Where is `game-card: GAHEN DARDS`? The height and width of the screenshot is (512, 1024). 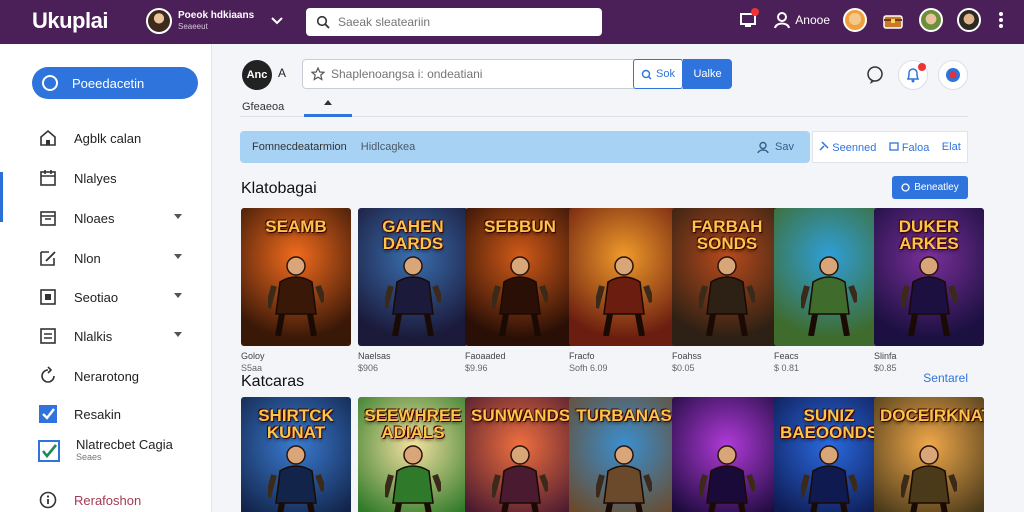
game-card: GAHEN DARDS is located at coordinates (413, 277).